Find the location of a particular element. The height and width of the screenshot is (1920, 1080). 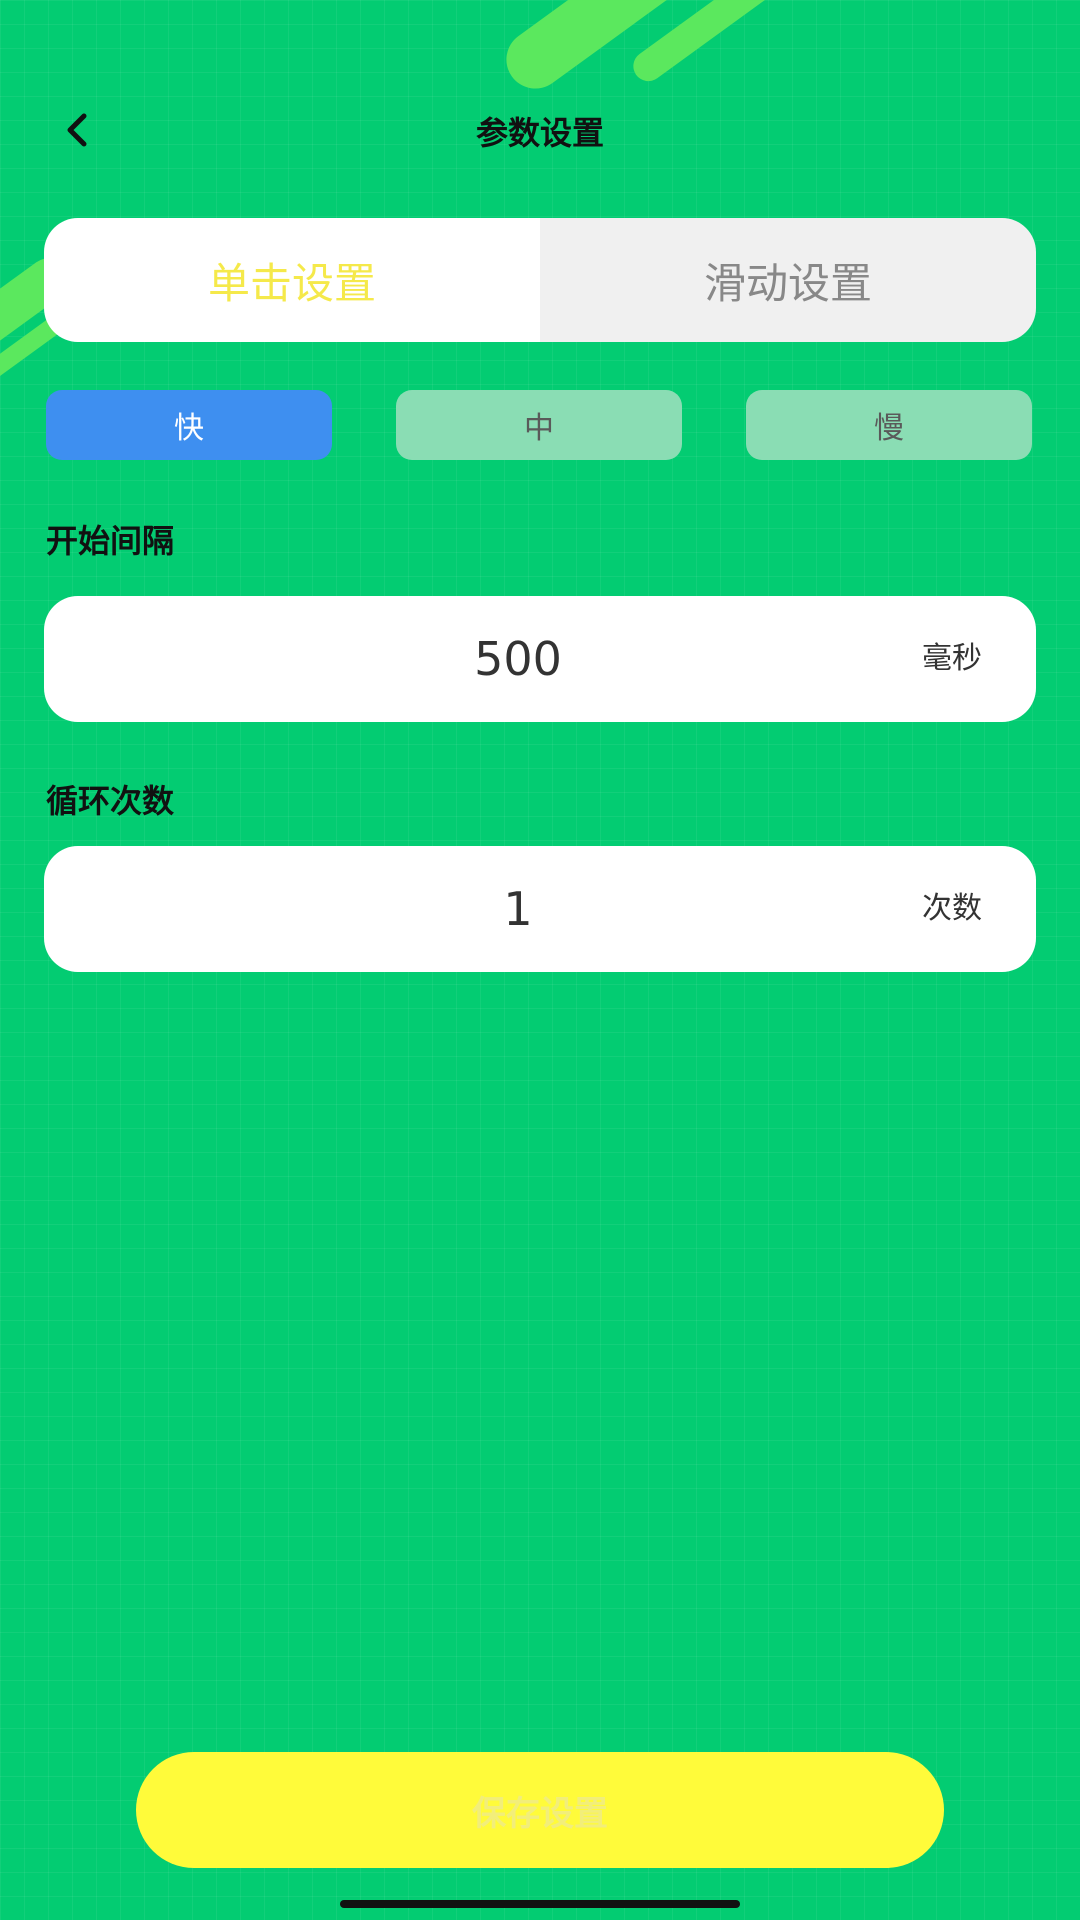

tab-click-settings: 单击设置 is located at coordinates (292, 280).